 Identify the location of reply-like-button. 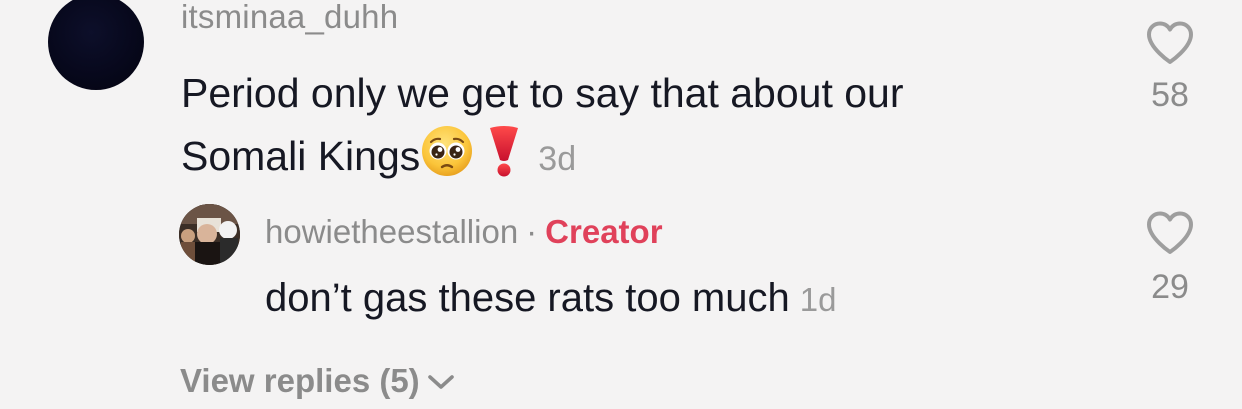
(1170, 233).